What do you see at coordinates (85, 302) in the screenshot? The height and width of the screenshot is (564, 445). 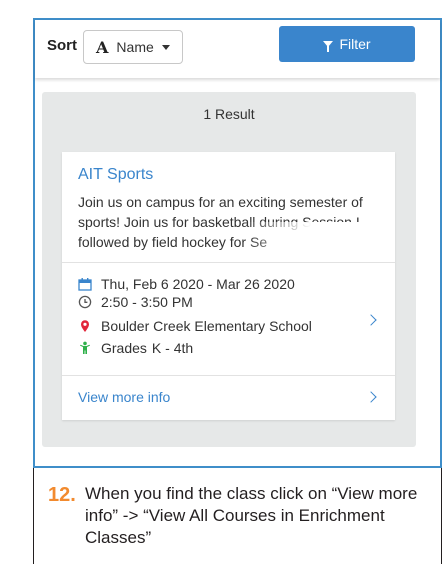 I see `clock-icon` at bounding box center [85, 302].